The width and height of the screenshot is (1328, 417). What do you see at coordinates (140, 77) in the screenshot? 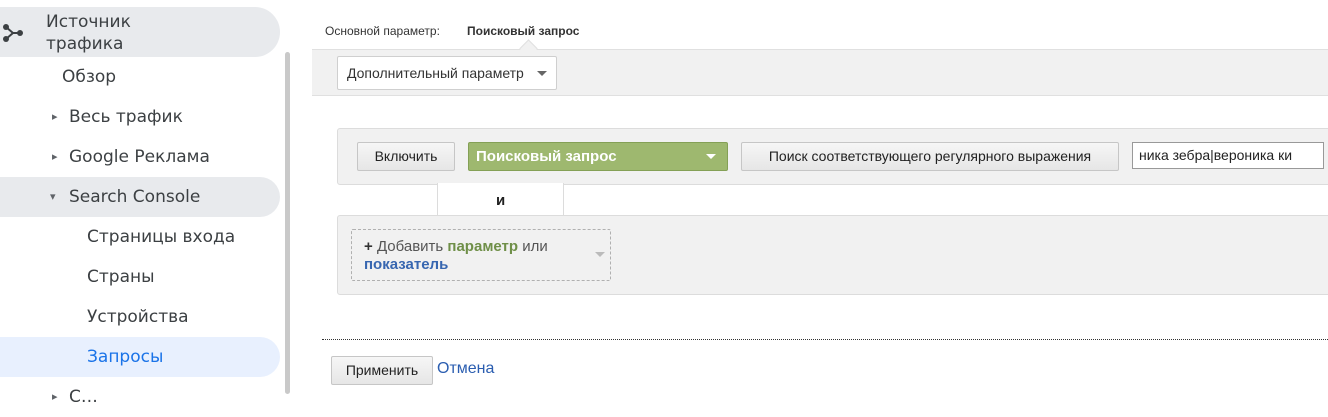
I see `sidebar-item-overview: Обзор` at bounding box center [140, 77].